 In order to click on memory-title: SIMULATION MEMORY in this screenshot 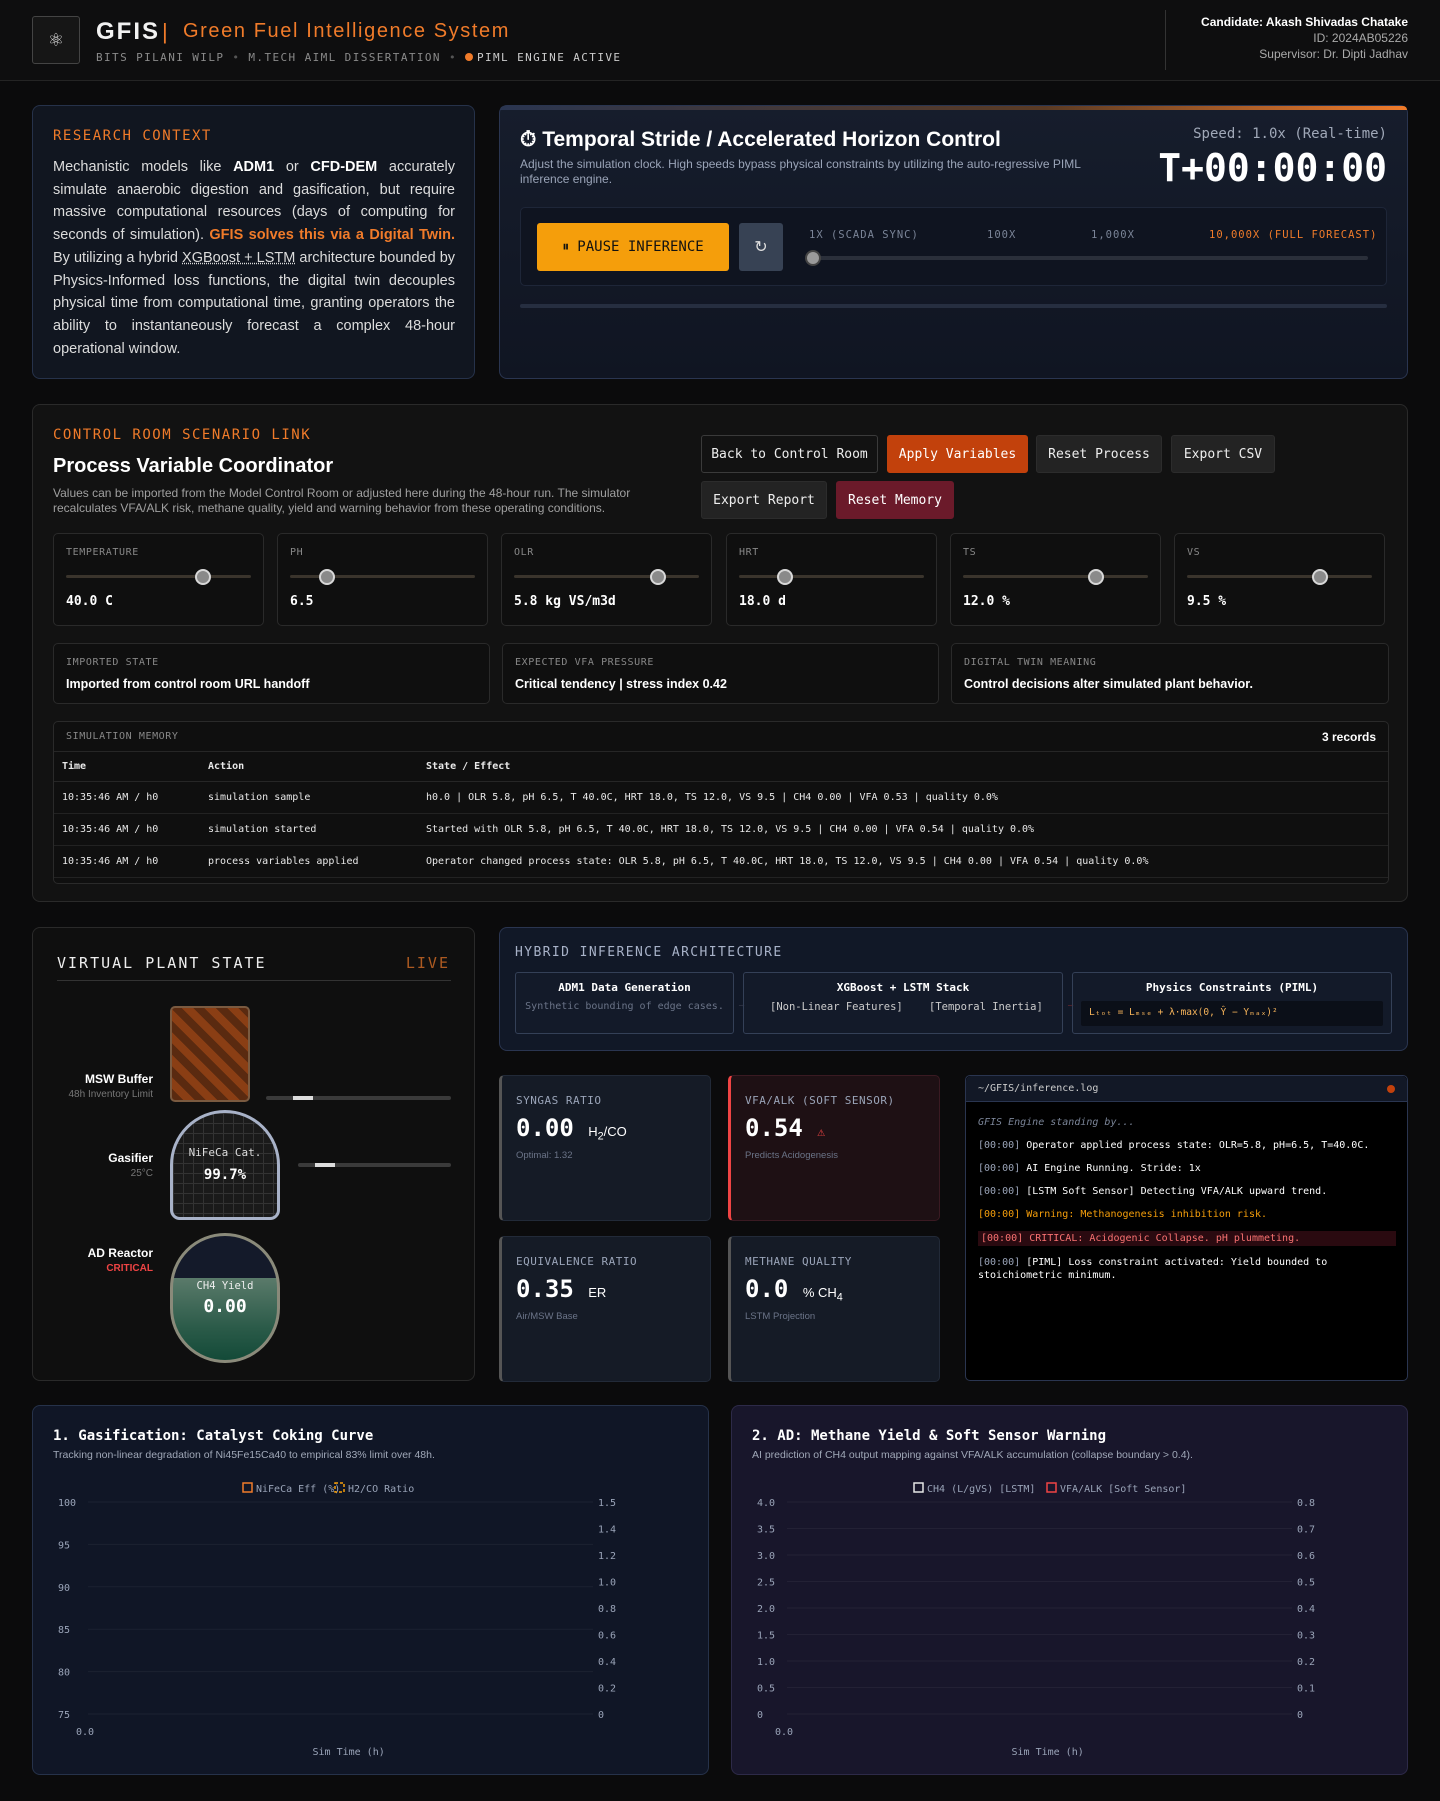, I will do `click(122, 736)`.